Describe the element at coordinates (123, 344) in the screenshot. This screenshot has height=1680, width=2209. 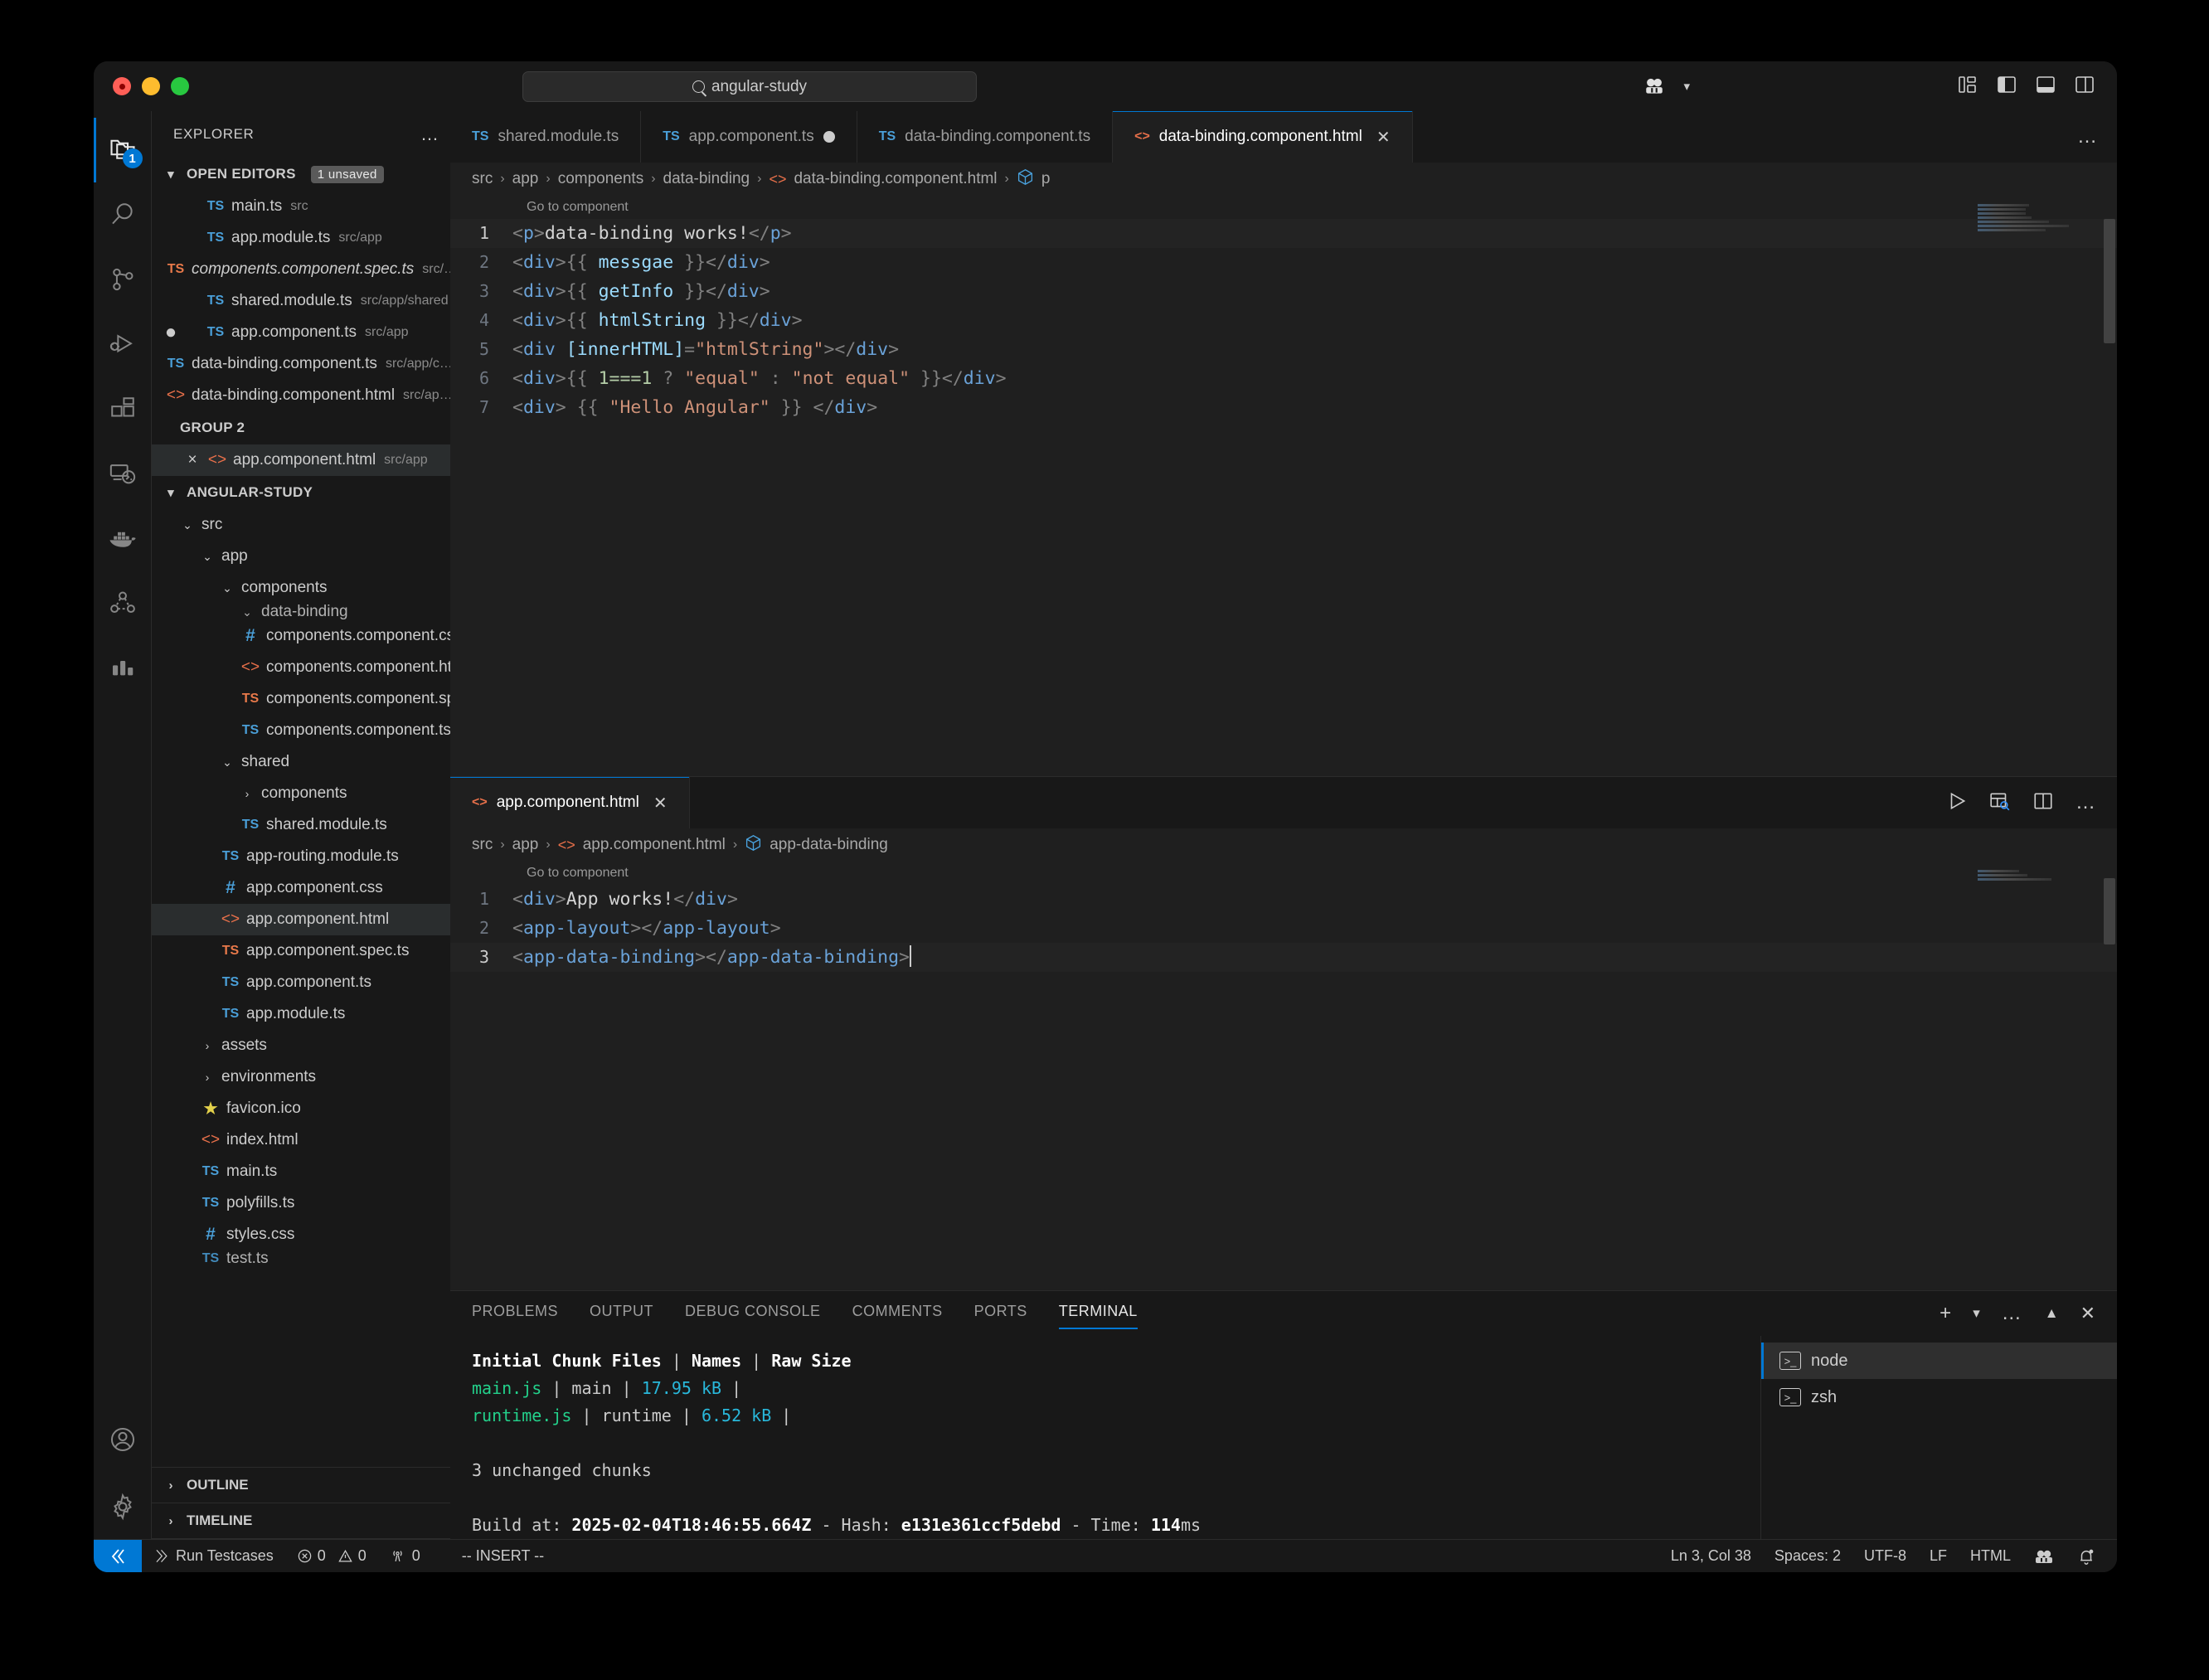
I see `sidebar-item-run-and-debug` at that location.